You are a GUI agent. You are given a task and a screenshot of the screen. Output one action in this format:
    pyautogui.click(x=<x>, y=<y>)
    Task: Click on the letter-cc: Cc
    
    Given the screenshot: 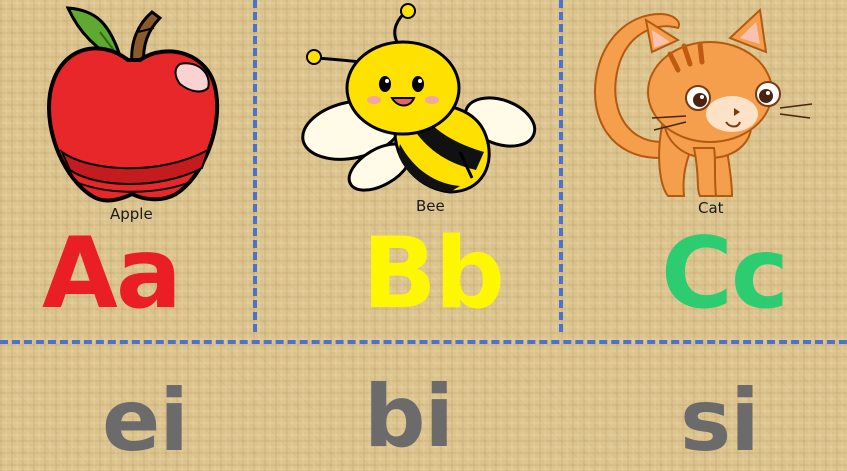 What is the action you would take?
    pyautogui.click(x=725, y=274)
    